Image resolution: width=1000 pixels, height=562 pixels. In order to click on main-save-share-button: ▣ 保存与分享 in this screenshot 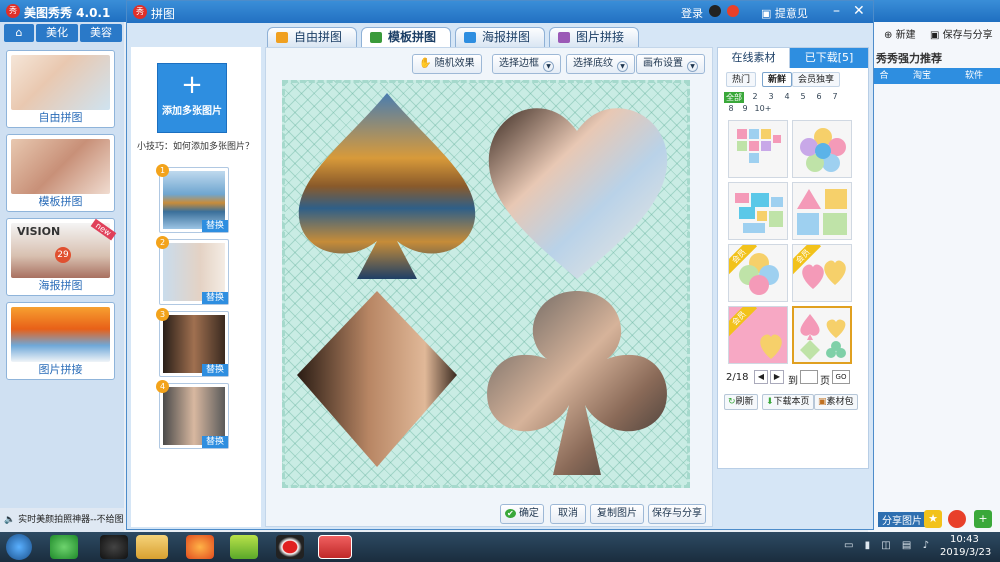, I will do `click(961, 33)`.